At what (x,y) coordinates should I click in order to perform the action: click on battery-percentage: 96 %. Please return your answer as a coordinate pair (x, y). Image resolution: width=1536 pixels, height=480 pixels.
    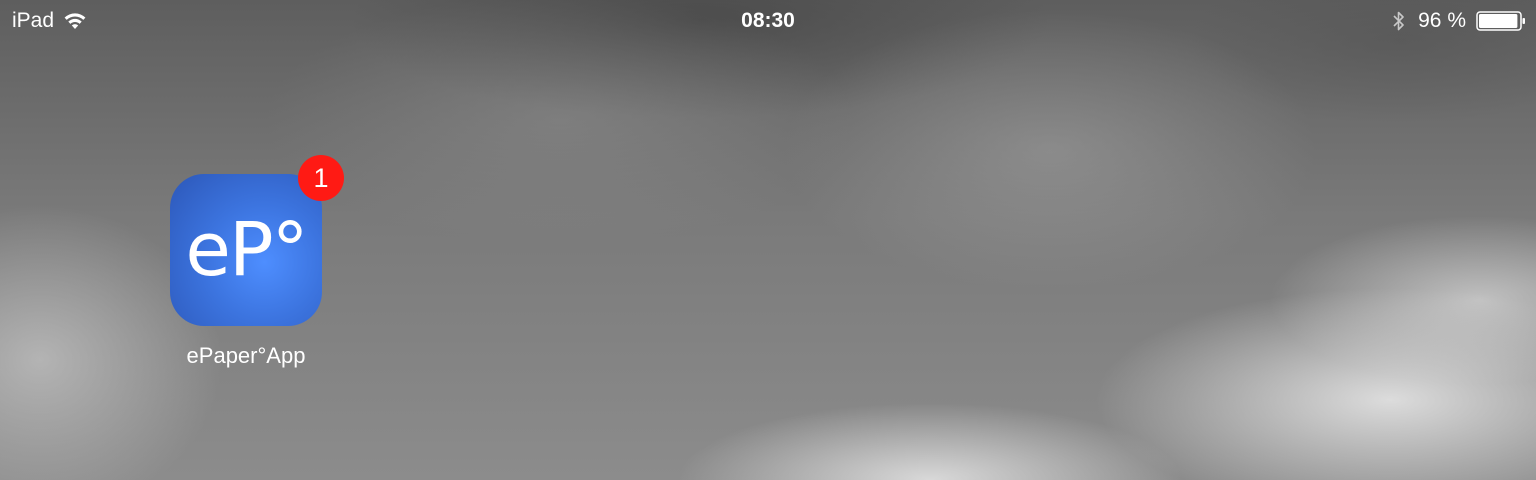
    Looking at the image, I should click on (1442, 20).